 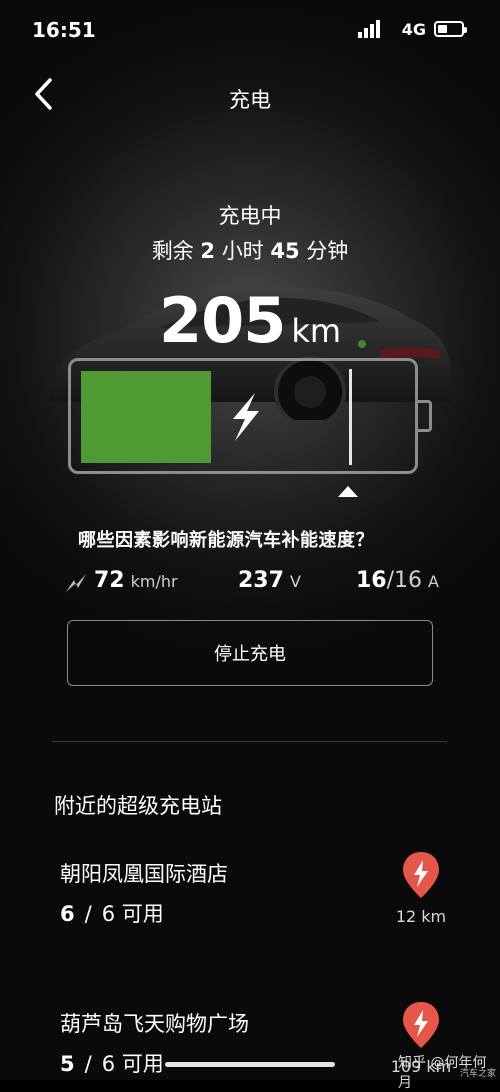 I want to click on page-title: 充电, so click(x=250, y=100).